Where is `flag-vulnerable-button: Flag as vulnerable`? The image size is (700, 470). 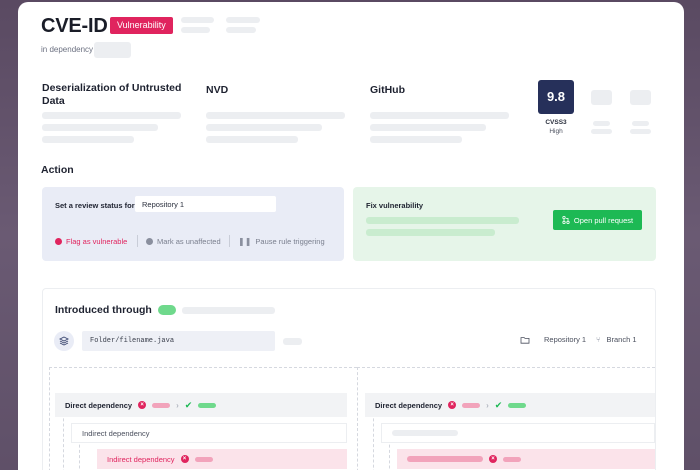 flag-vulnerable-button: Flag as vulnerable is located at coordinates (91, 241).